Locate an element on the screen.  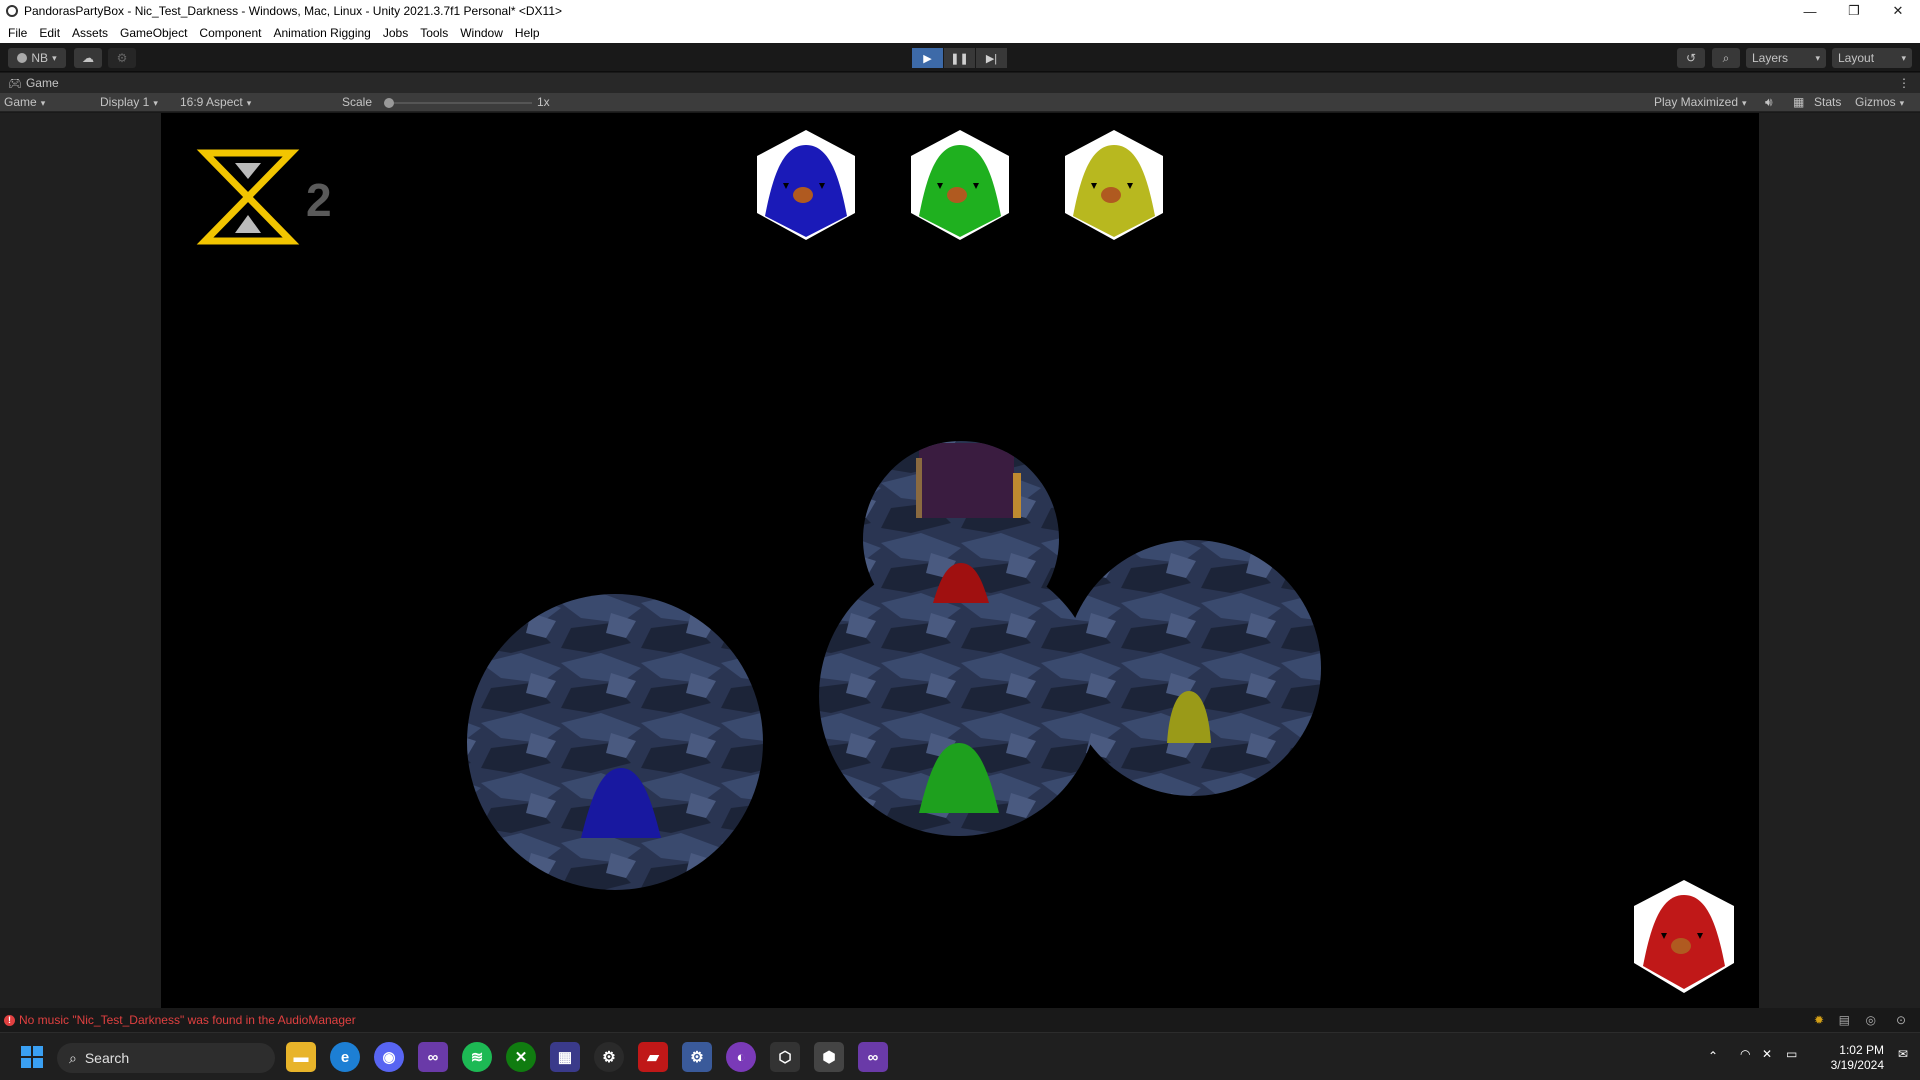
store-icon: ▦ is located at coordinates (565, 1057).